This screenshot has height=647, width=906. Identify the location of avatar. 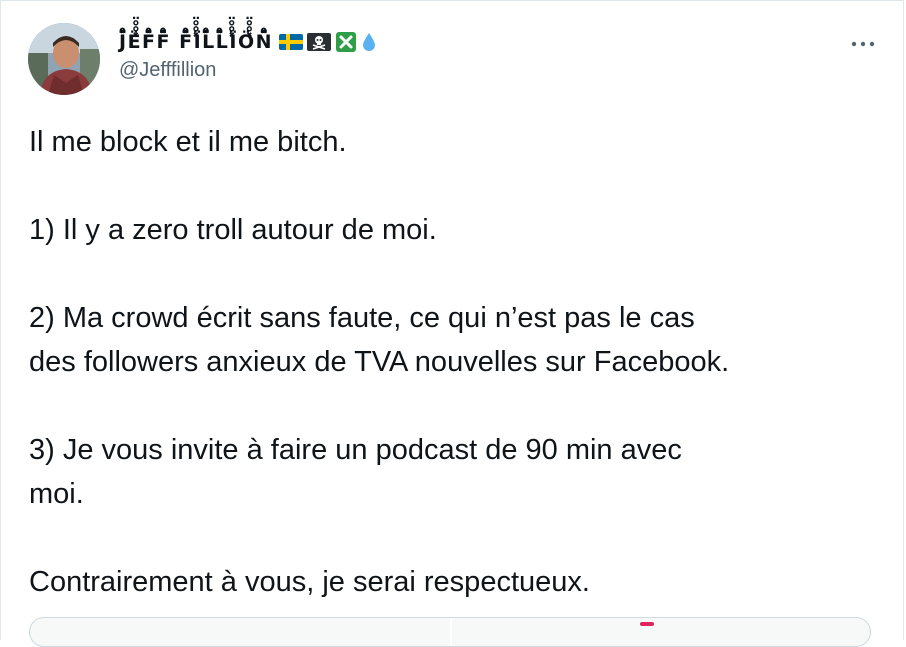
(64, 59).